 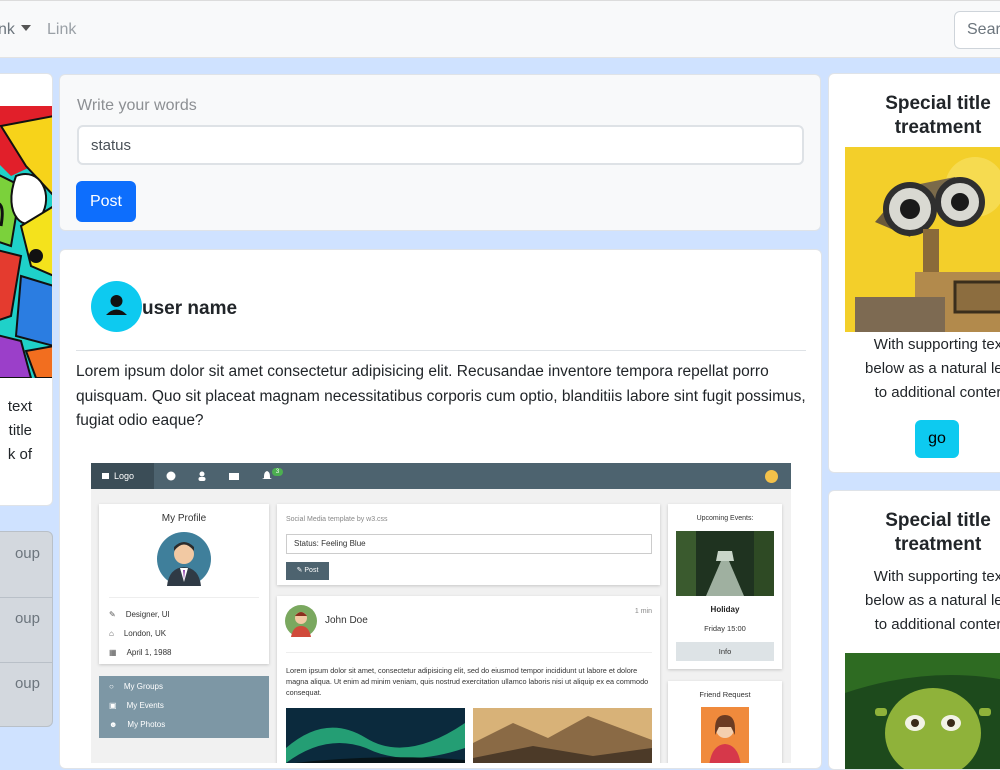 What do you see at coordinates (184, 707) in the screenshot?
I see `w3-sidebar-menu: ○ My Groups ▣ My Events ☻ My Photos` at bounding box center [184, 707].